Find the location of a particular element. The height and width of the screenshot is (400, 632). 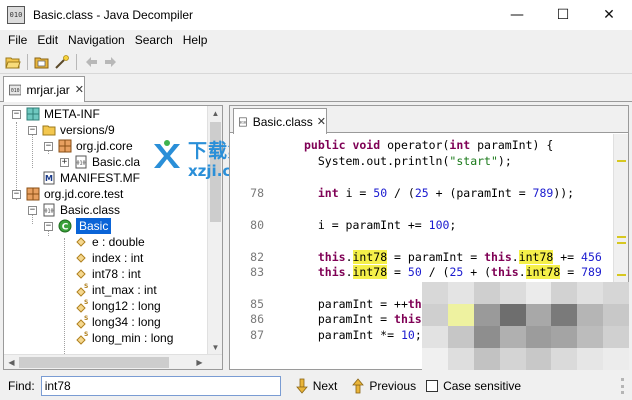

tree-node-manifest: M MANIFEST.MF is located at coordinates (91, 178).